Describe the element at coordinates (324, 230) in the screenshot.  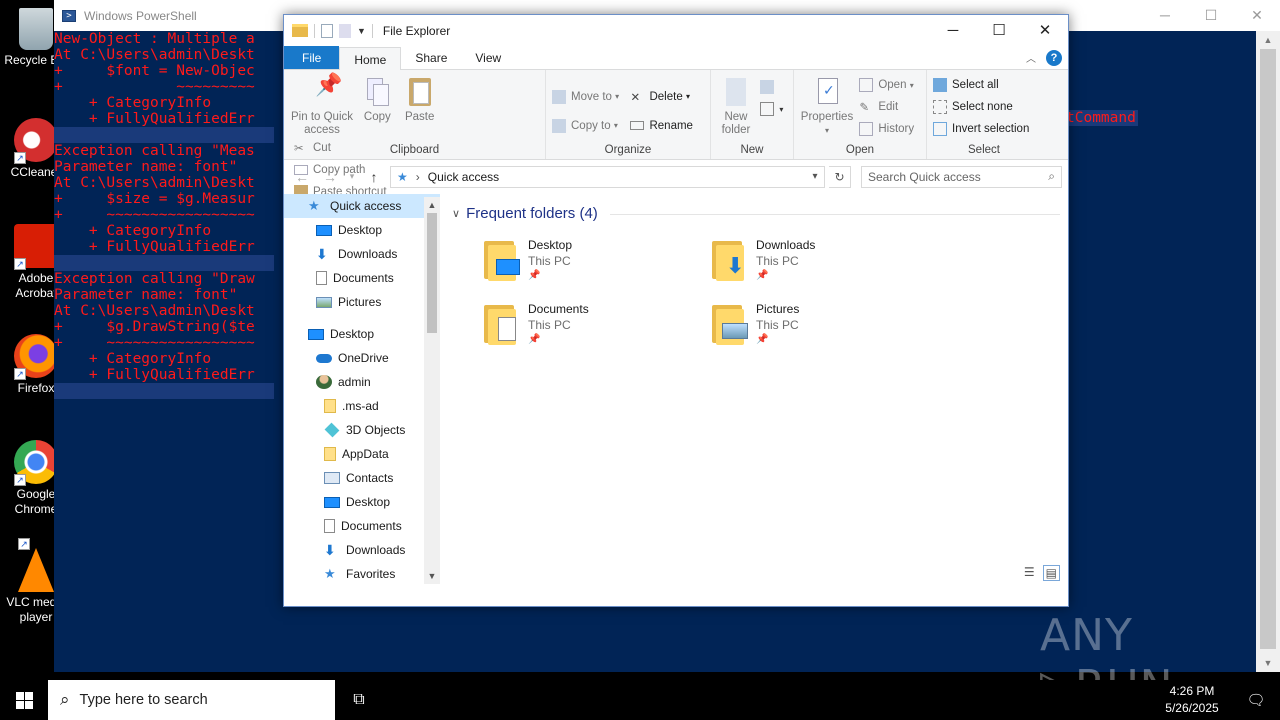
I see `desktop-icon` at that location.